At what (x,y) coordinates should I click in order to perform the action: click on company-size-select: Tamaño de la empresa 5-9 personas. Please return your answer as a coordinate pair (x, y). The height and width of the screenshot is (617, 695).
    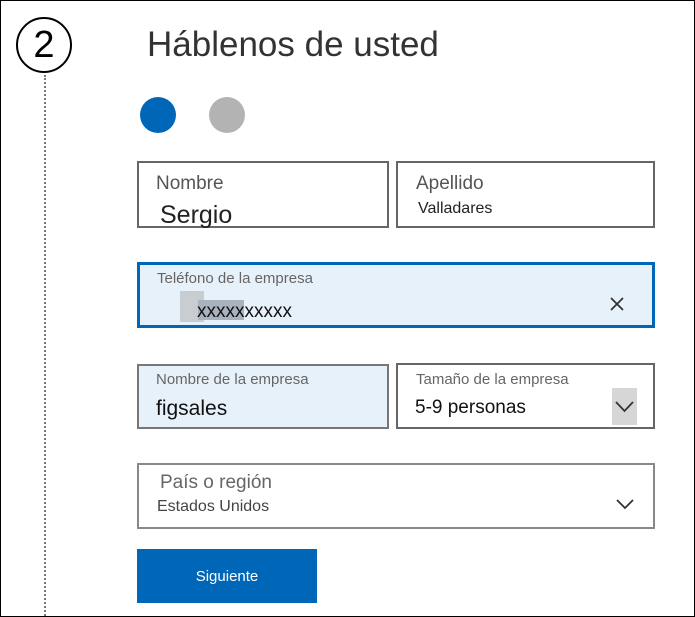
    Looking at the image, I should click on (525, 396).